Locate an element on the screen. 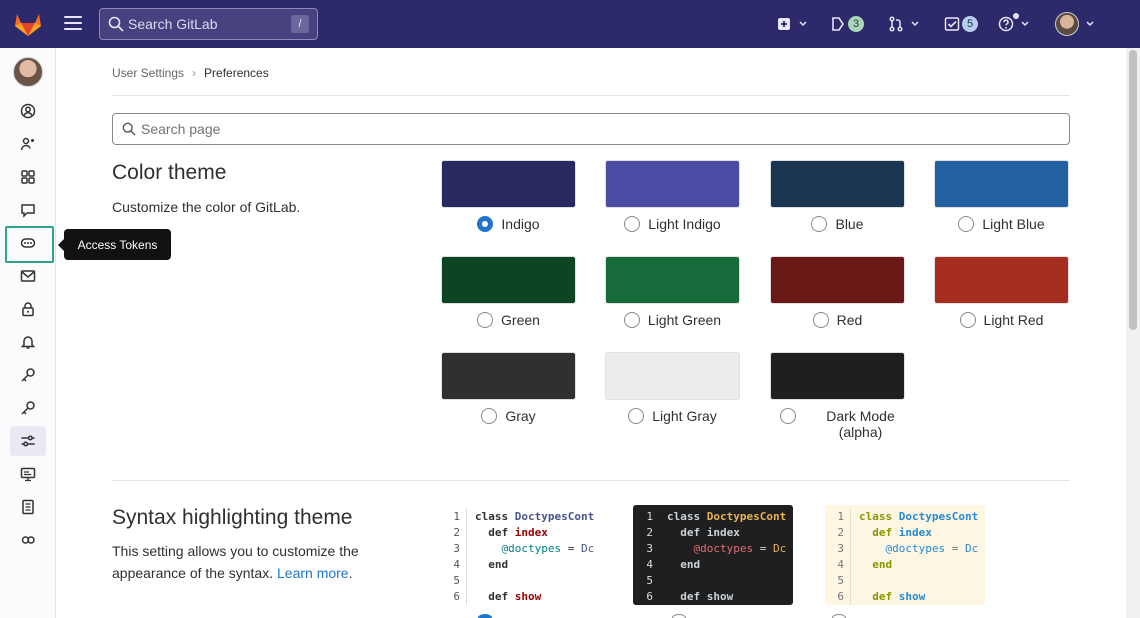 Image resolution: width=1140 pixels, height=618 pixels. page-search-input: Search page is located at coordinates (591, 129).